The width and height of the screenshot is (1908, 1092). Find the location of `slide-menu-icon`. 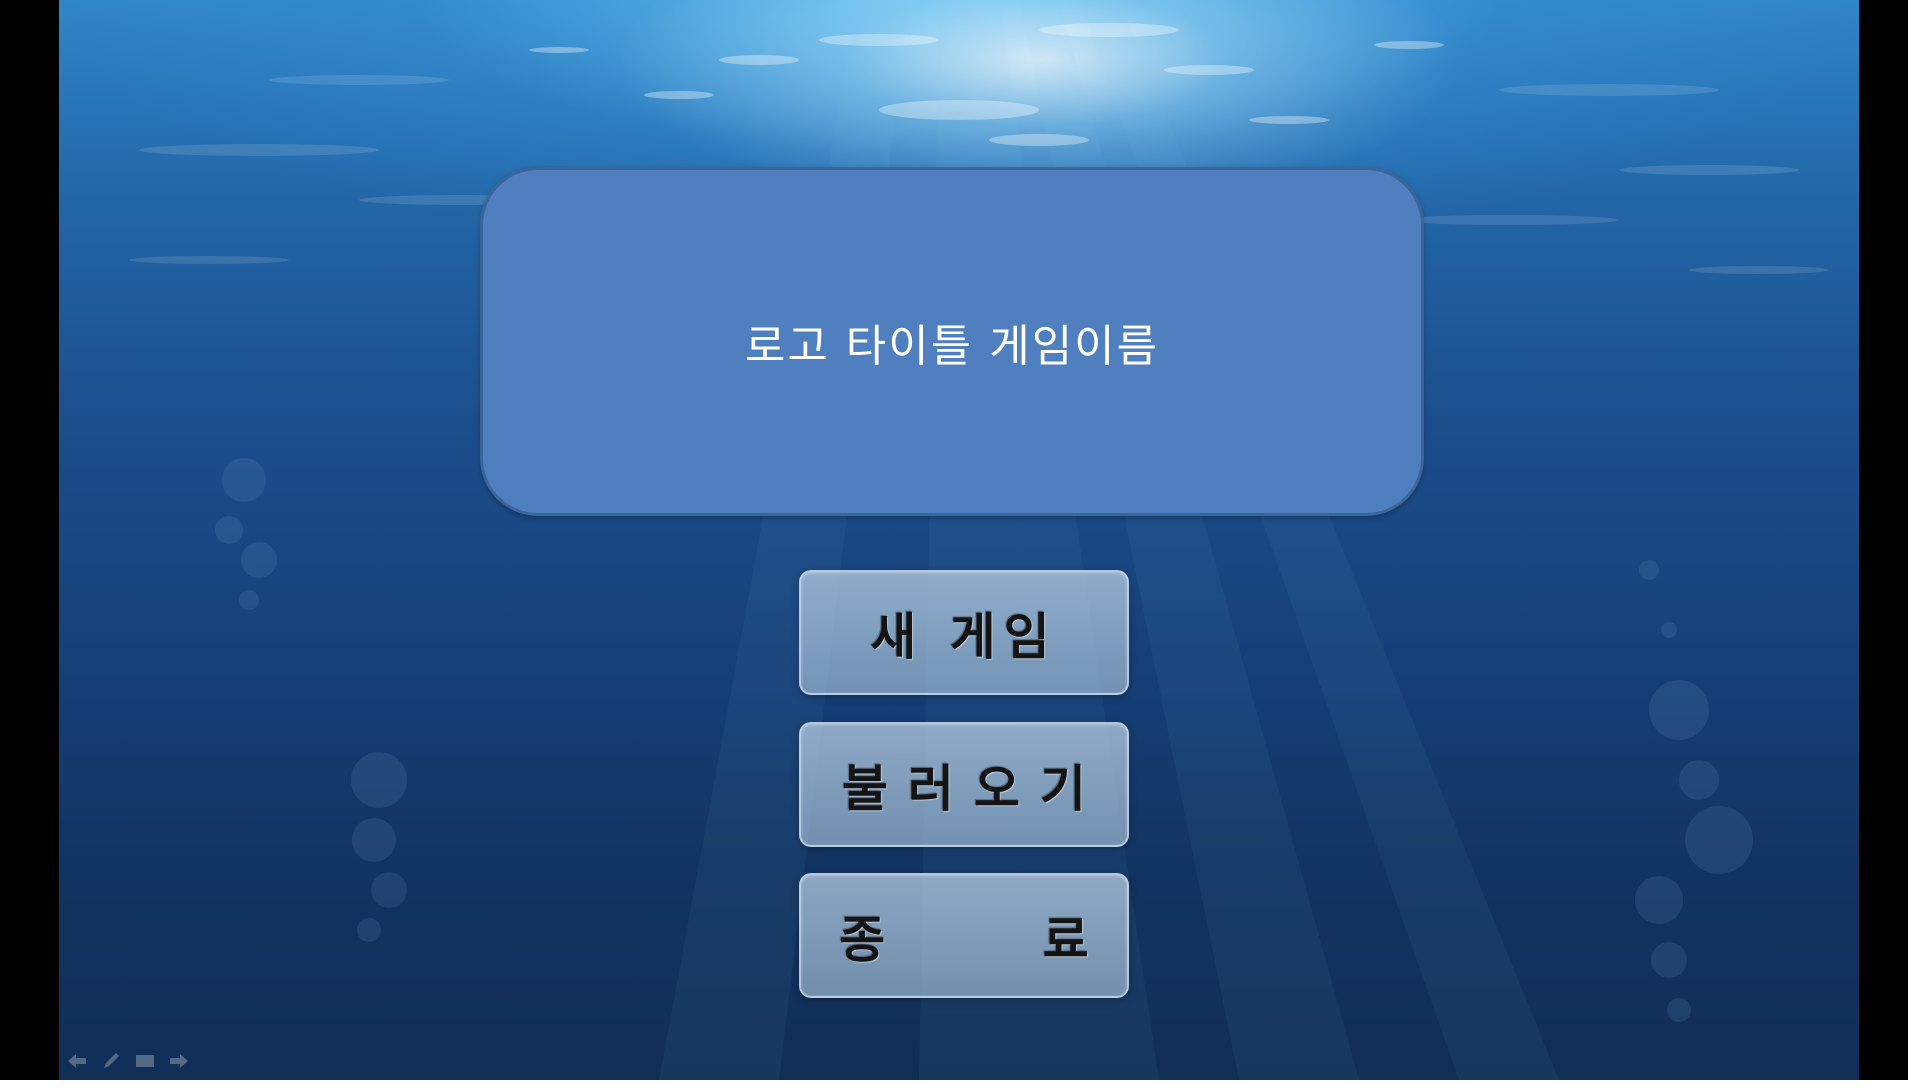

slide-menu-icon is located at coordinates (145, 1061).